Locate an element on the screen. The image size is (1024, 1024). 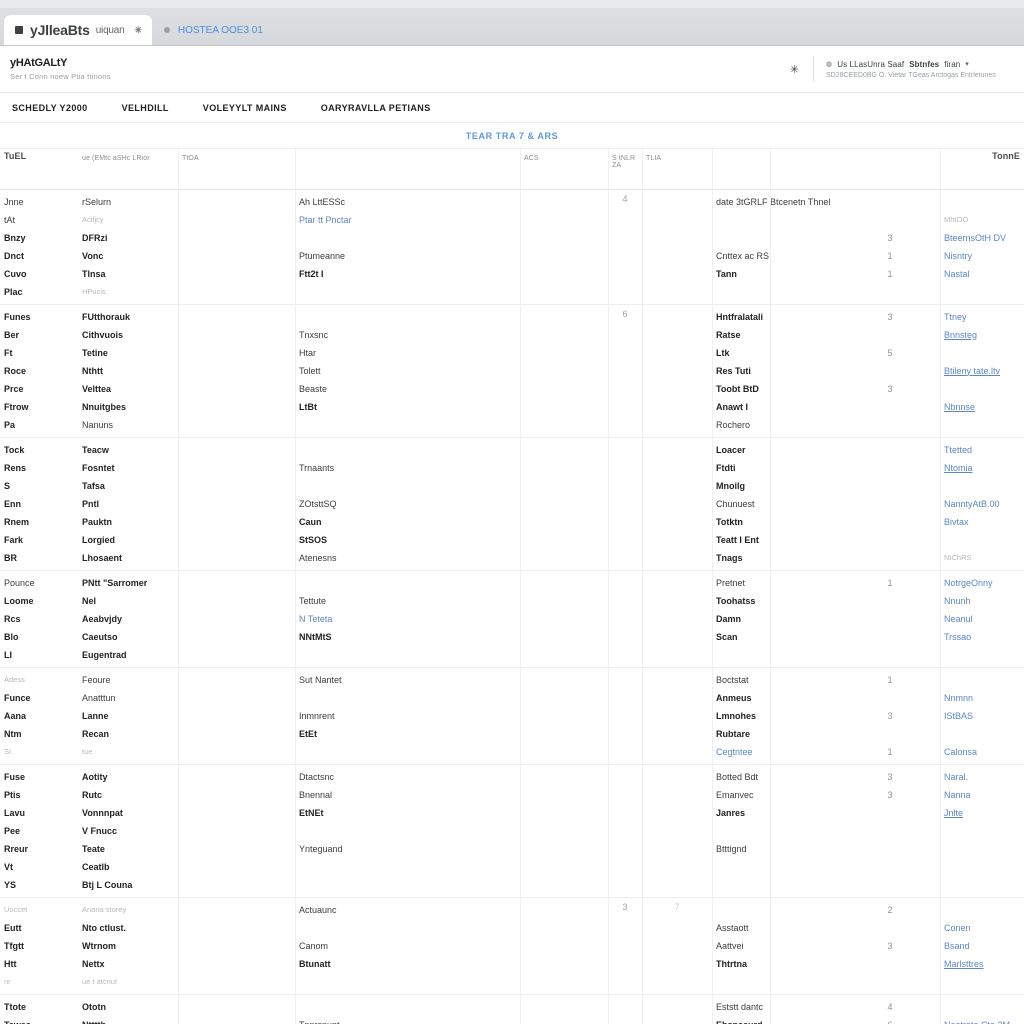
cell-tlia is located at coordinates (677, 716).